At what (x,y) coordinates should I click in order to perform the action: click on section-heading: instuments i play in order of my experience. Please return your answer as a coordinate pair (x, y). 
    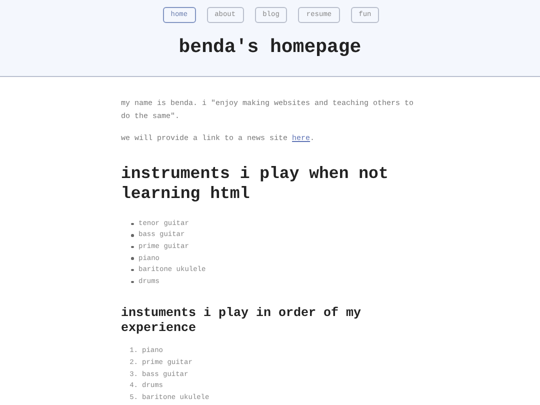
    Looking at the image, I should click on (241, 321).